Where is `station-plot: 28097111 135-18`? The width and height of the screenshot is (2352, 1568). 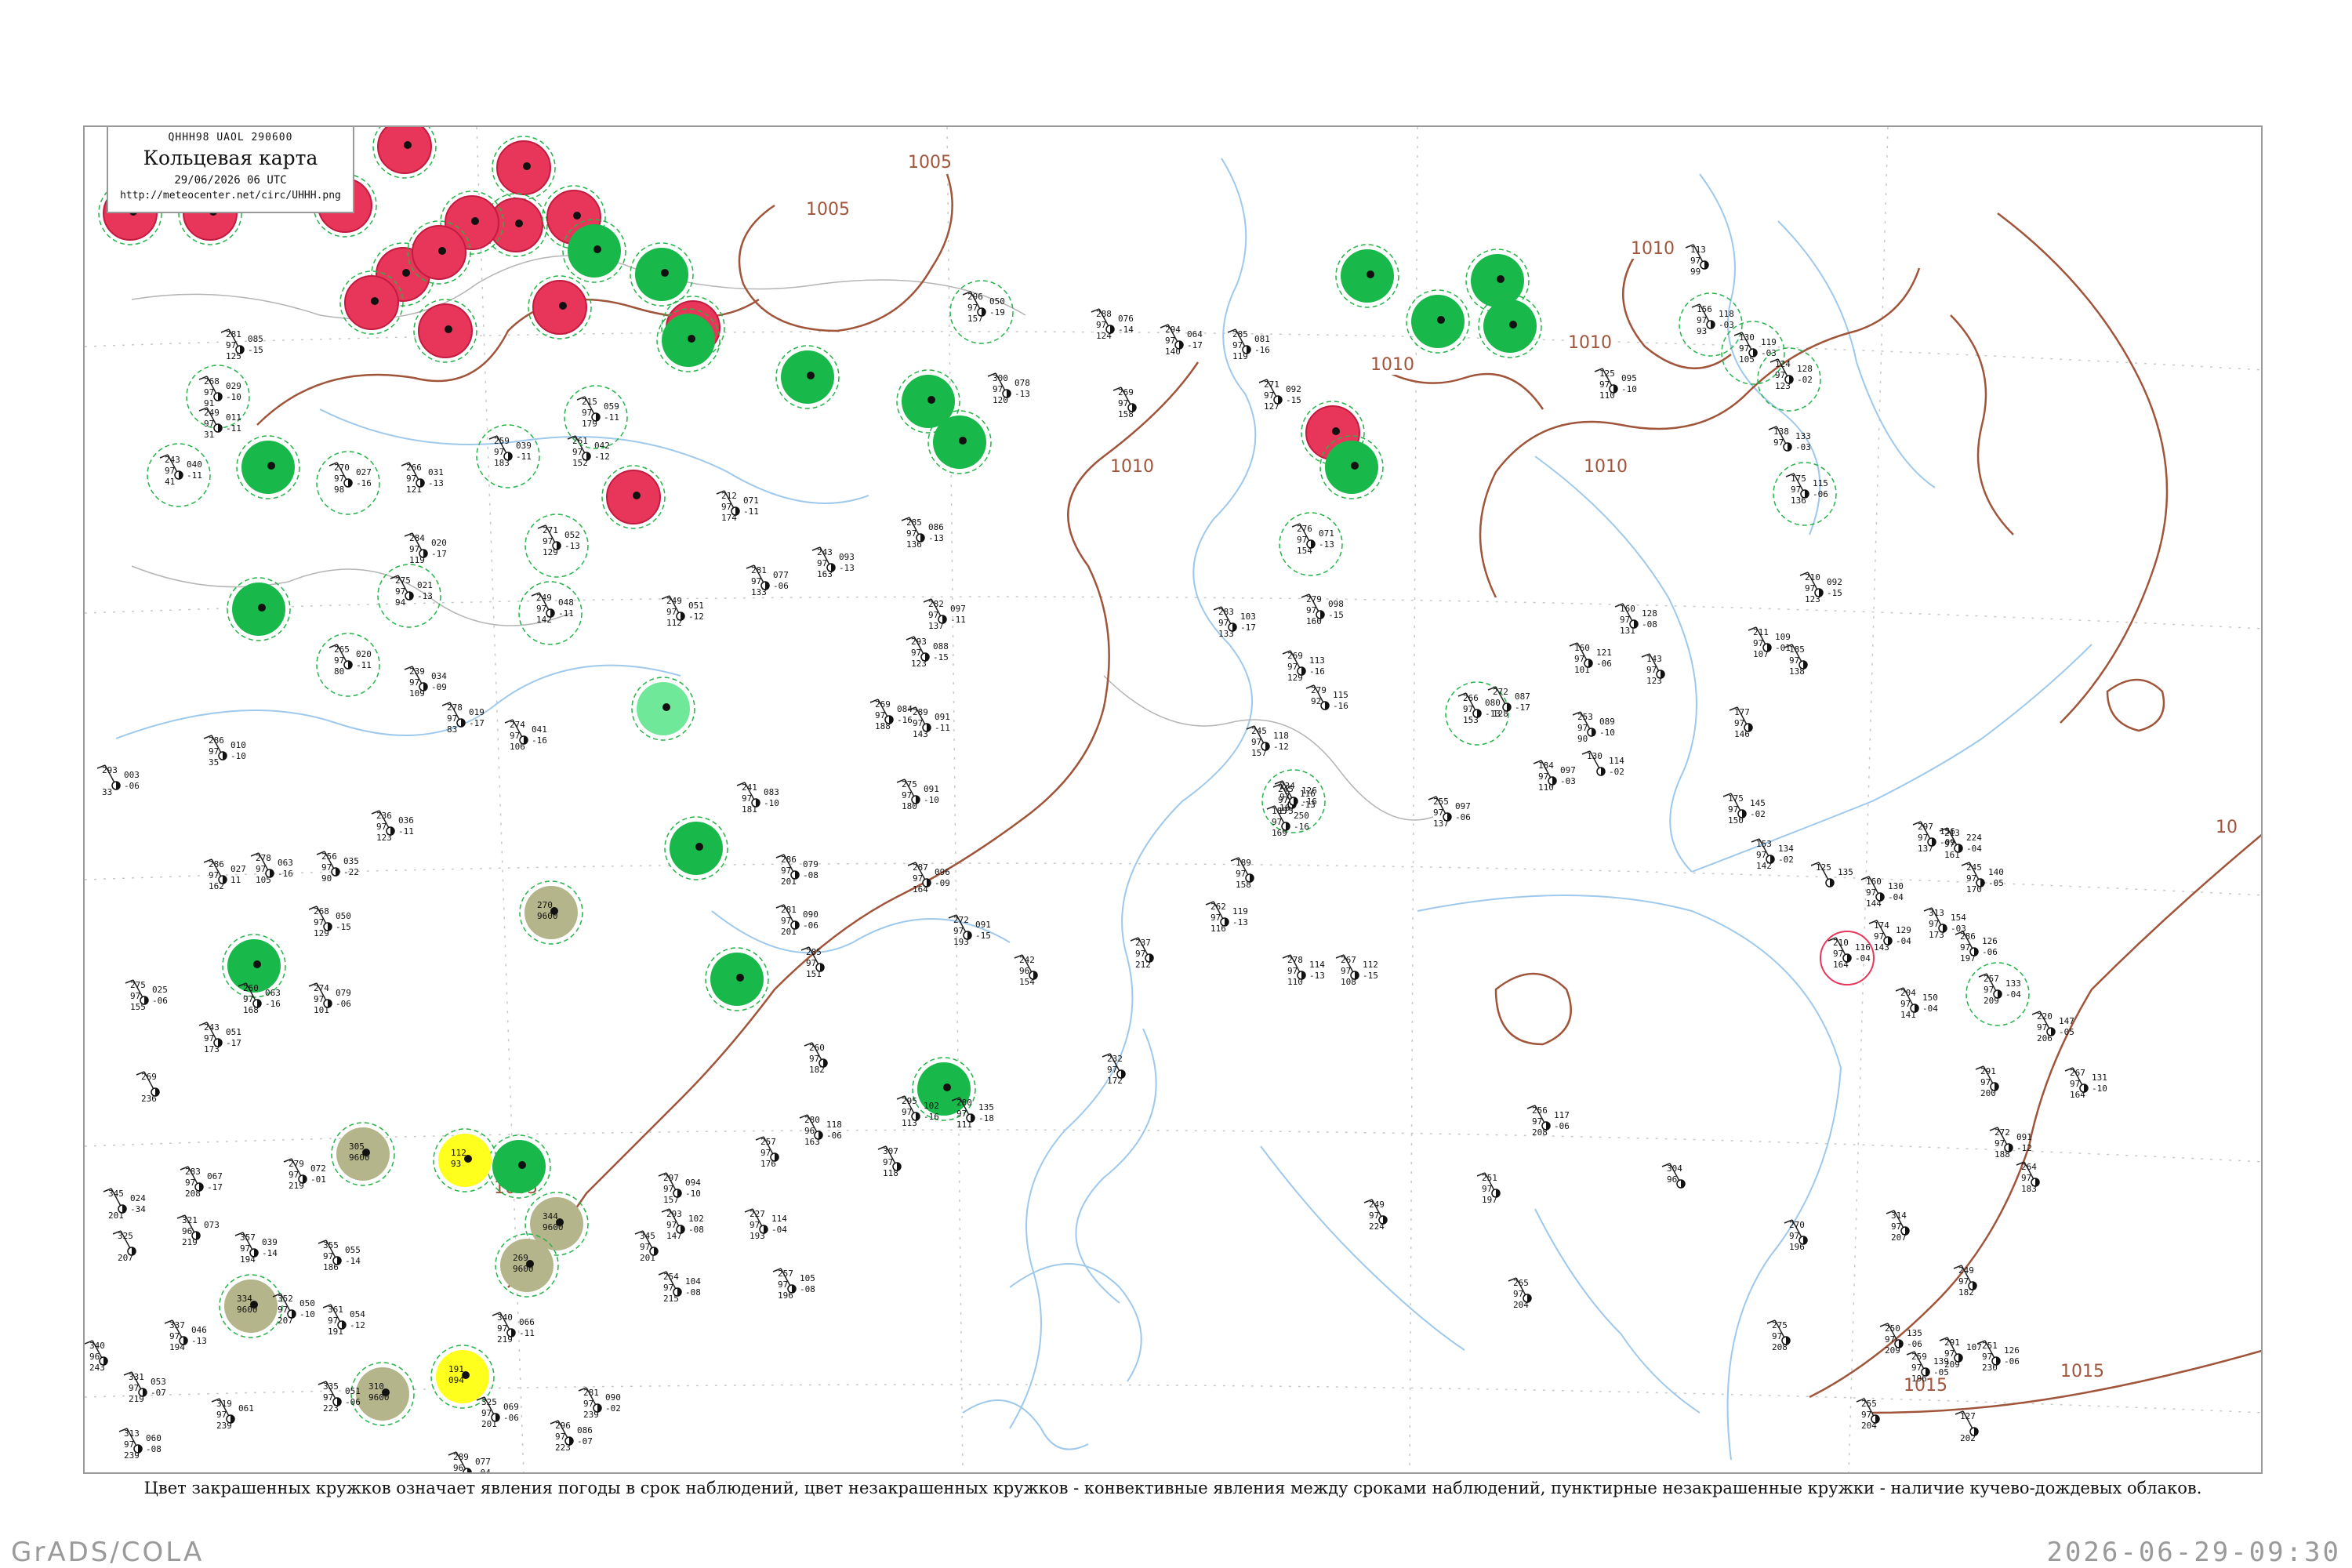 station-plot: 28097111 135-18 is located at coordinates (972, 1113).